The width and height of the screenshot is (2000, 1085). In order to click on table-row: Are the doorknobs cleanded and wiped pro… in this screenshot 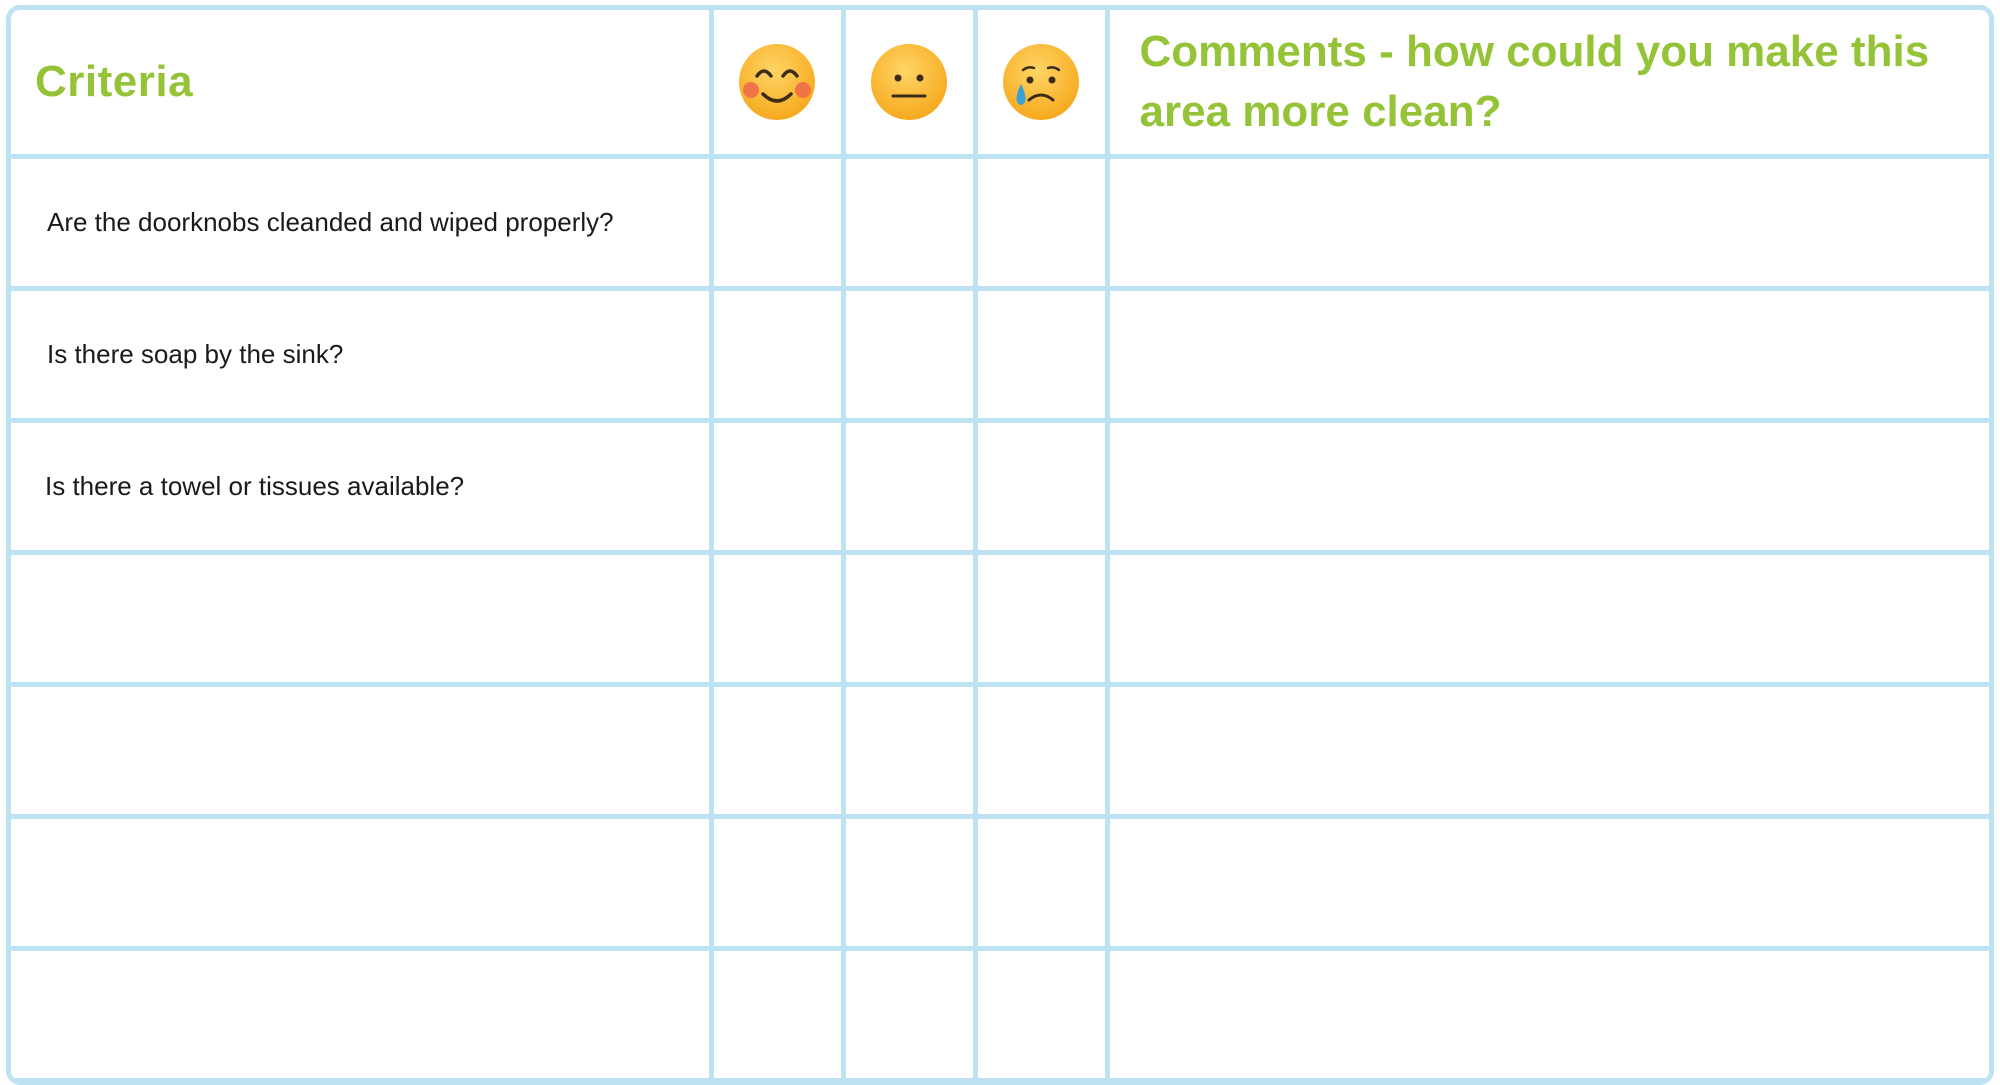, I will do `click(1000, 222)`.